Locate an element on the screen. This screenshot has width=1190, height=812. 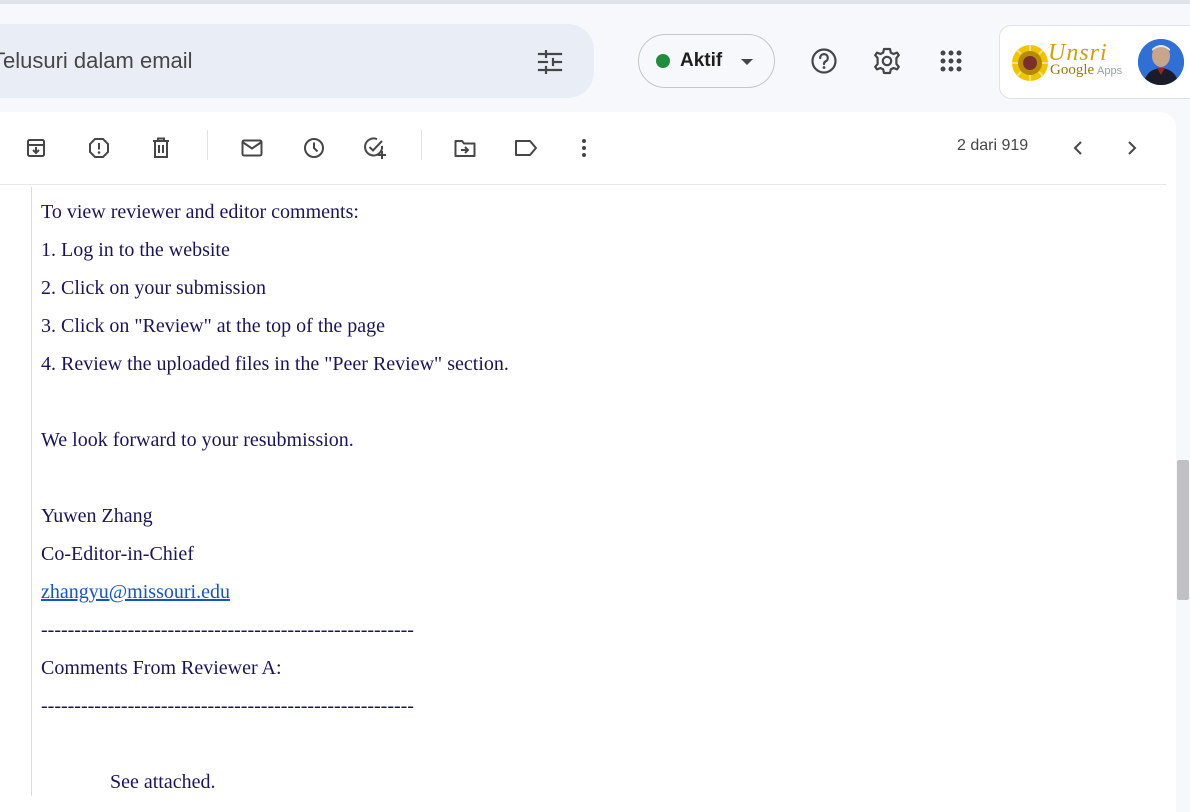
snooze-button is located at coordinates (314, 148).